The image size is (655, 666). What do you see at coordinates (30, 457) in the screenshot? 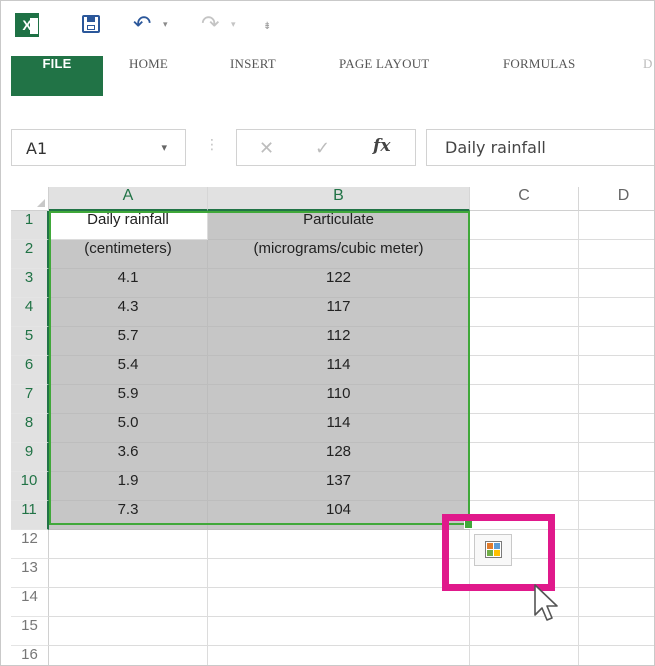
I see `row-header: 9` at bounding box center [30, 457].